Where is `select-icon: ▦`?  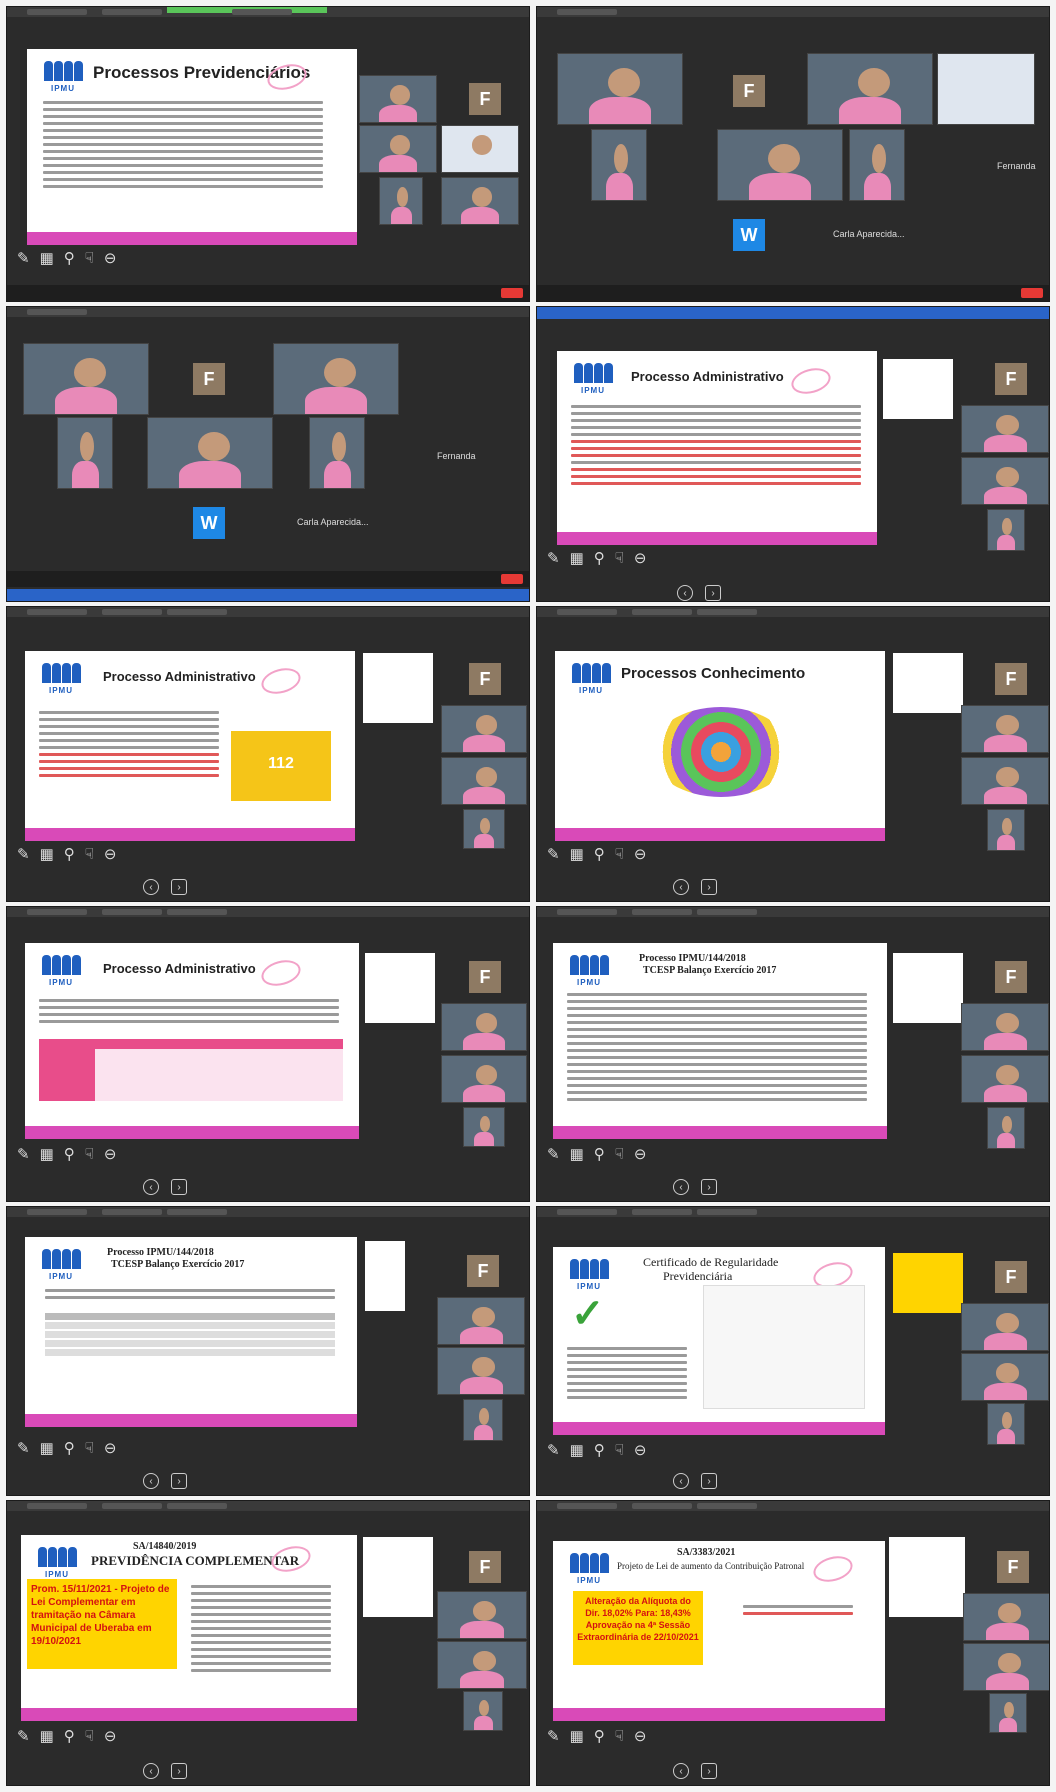 select-icon: ▦ is located at coordinates (47, 258).